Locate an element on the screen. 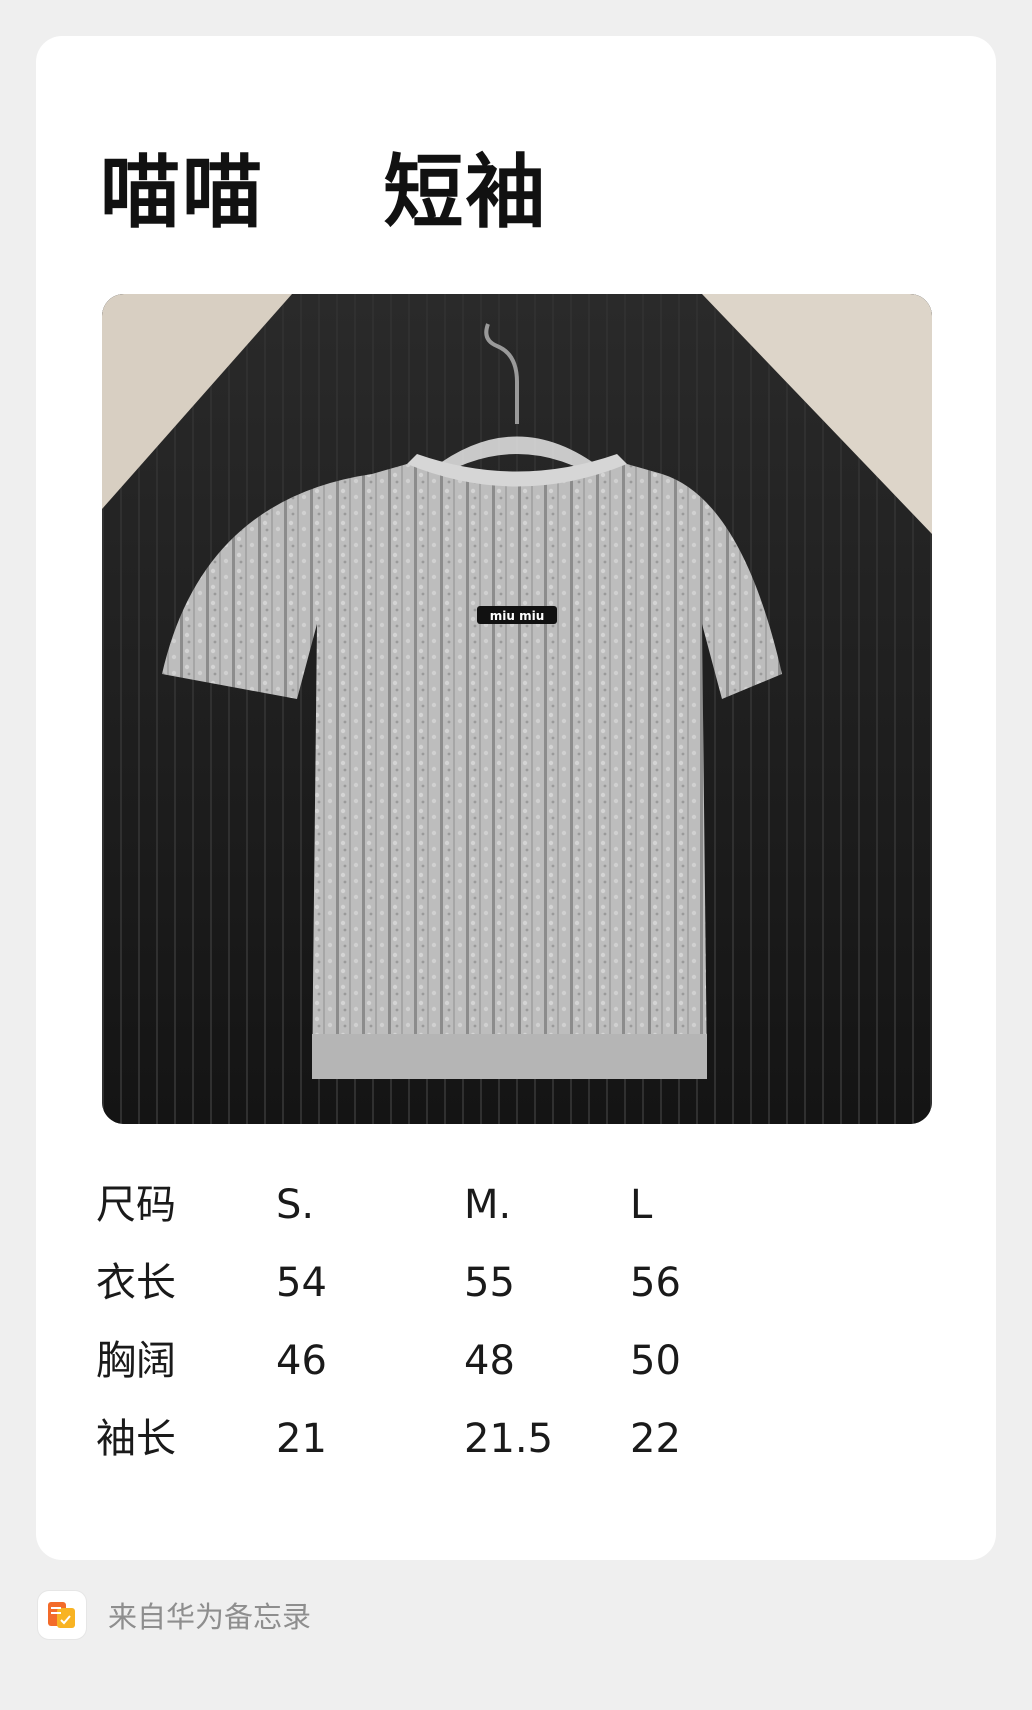 This screenshot has width=1032, height=1710. table-row: 衣长 54 55 56 is located at coordinates (446, 1283).